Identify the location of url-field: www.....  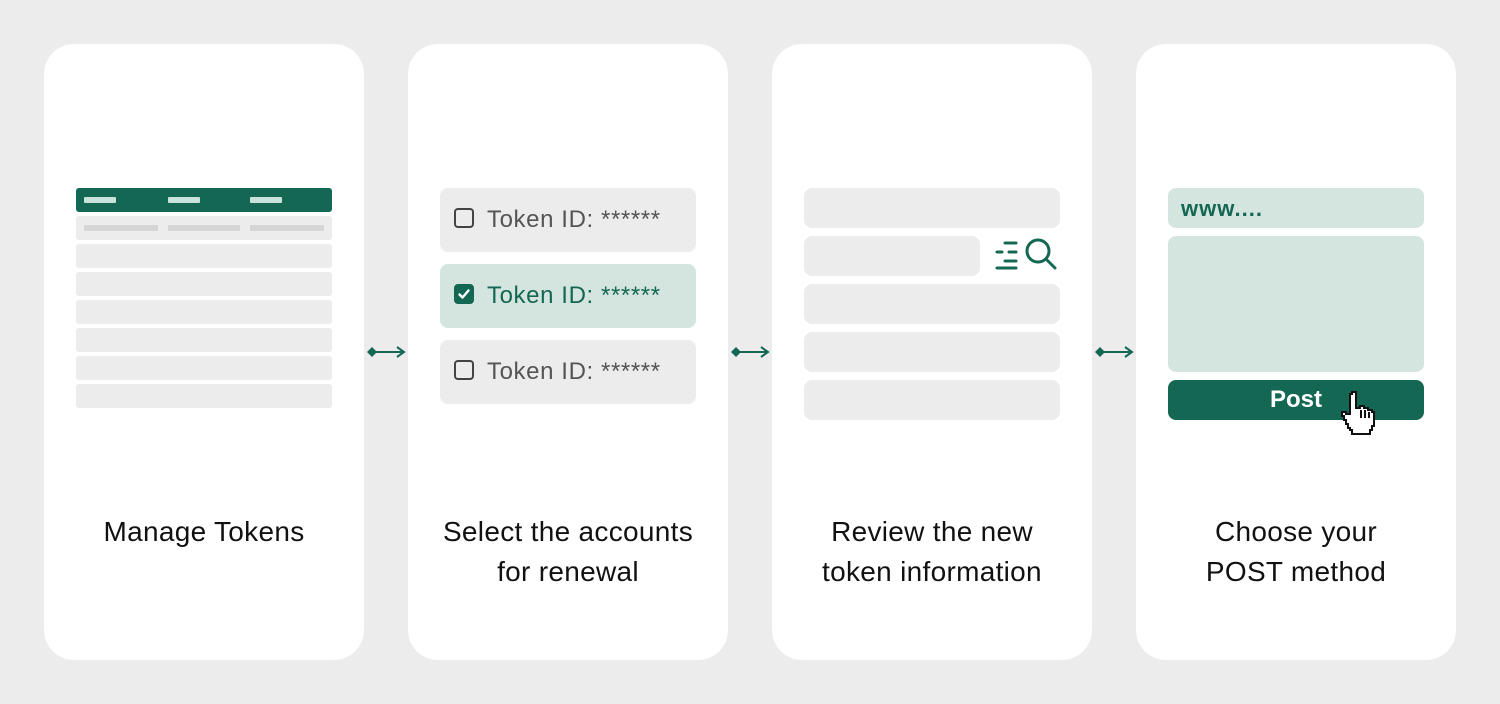
(1296, 208).